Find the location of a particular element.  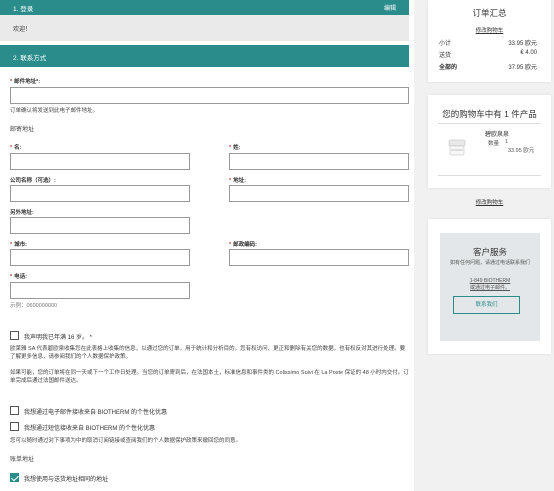

customer-service-email: 或通过电子邮件。 is located at coordinates (490, 288).